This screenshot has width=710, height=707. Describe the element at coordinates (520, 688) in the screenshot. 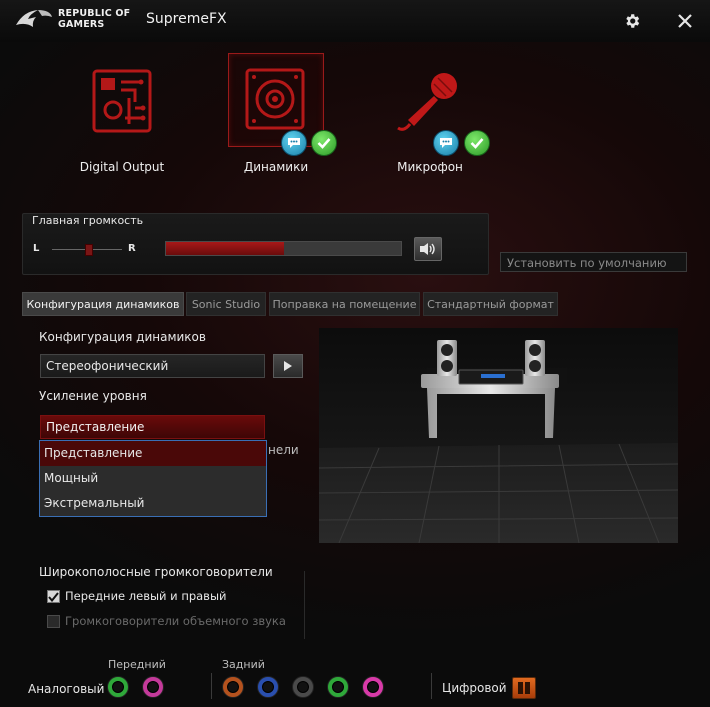

I see `digital-port-icon` at that location.